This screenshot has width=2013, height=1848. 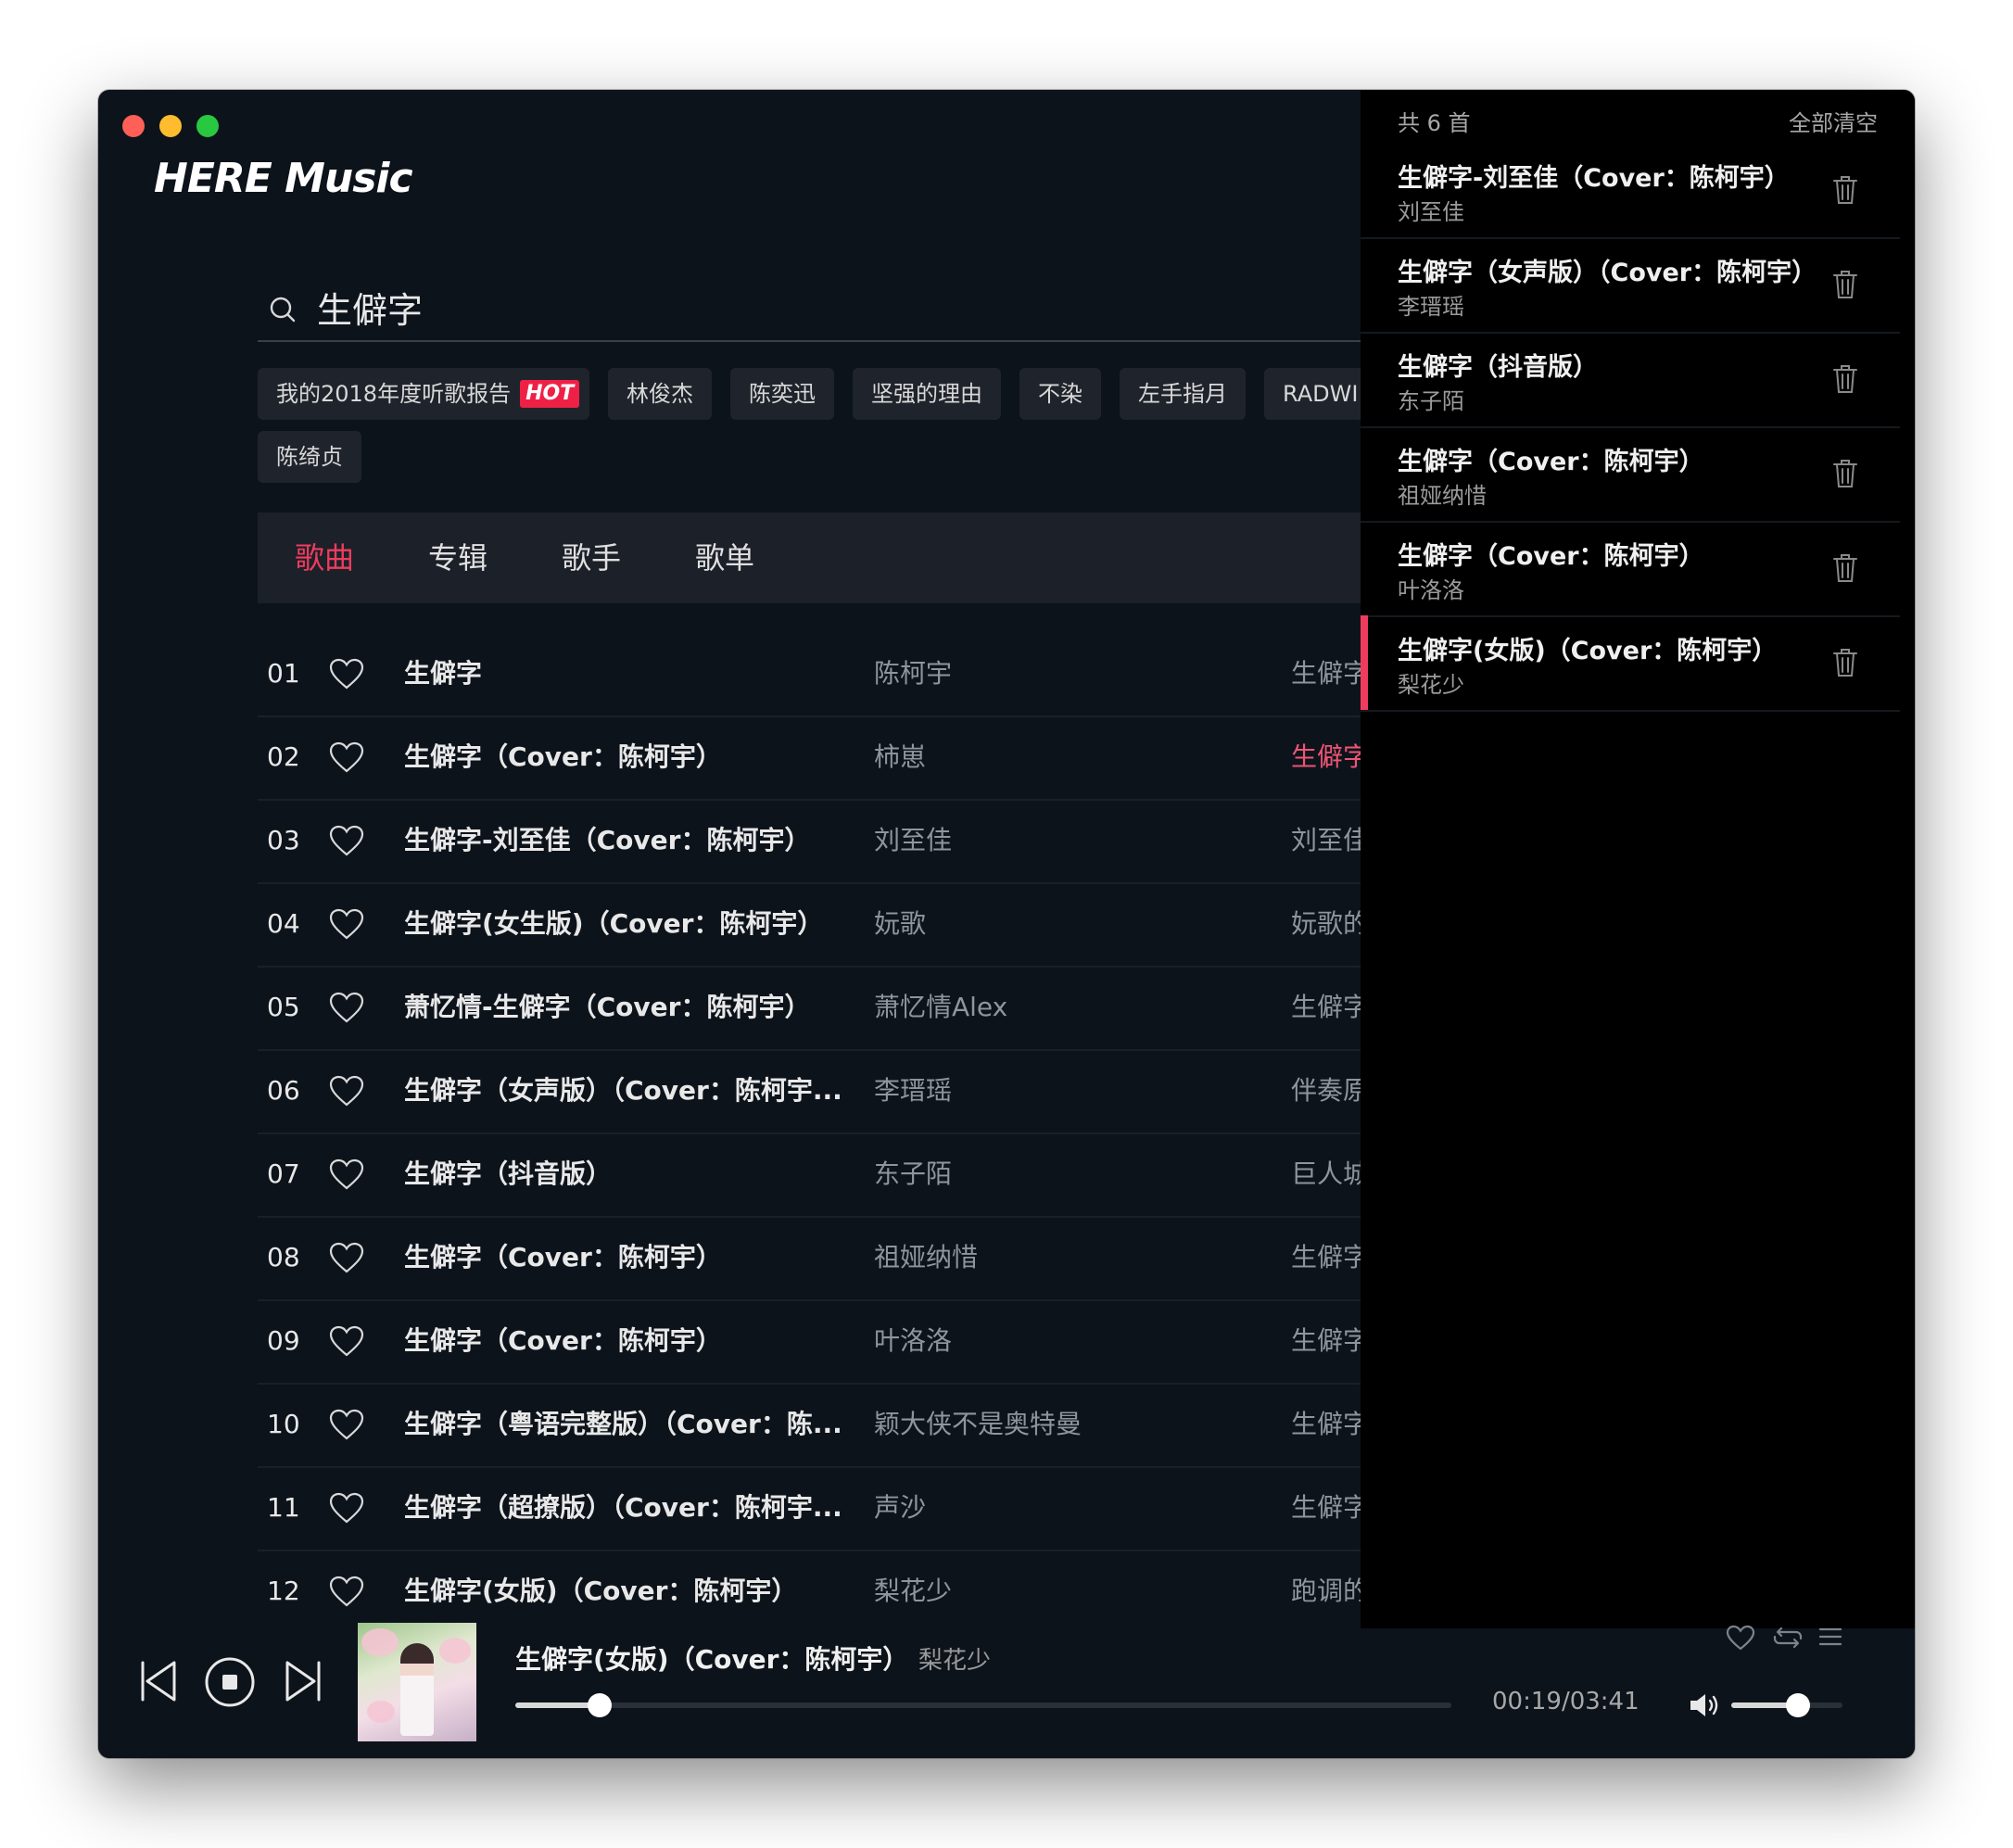 I want to click on tag-item: 陈绮贞, so click(x=309, y=457).